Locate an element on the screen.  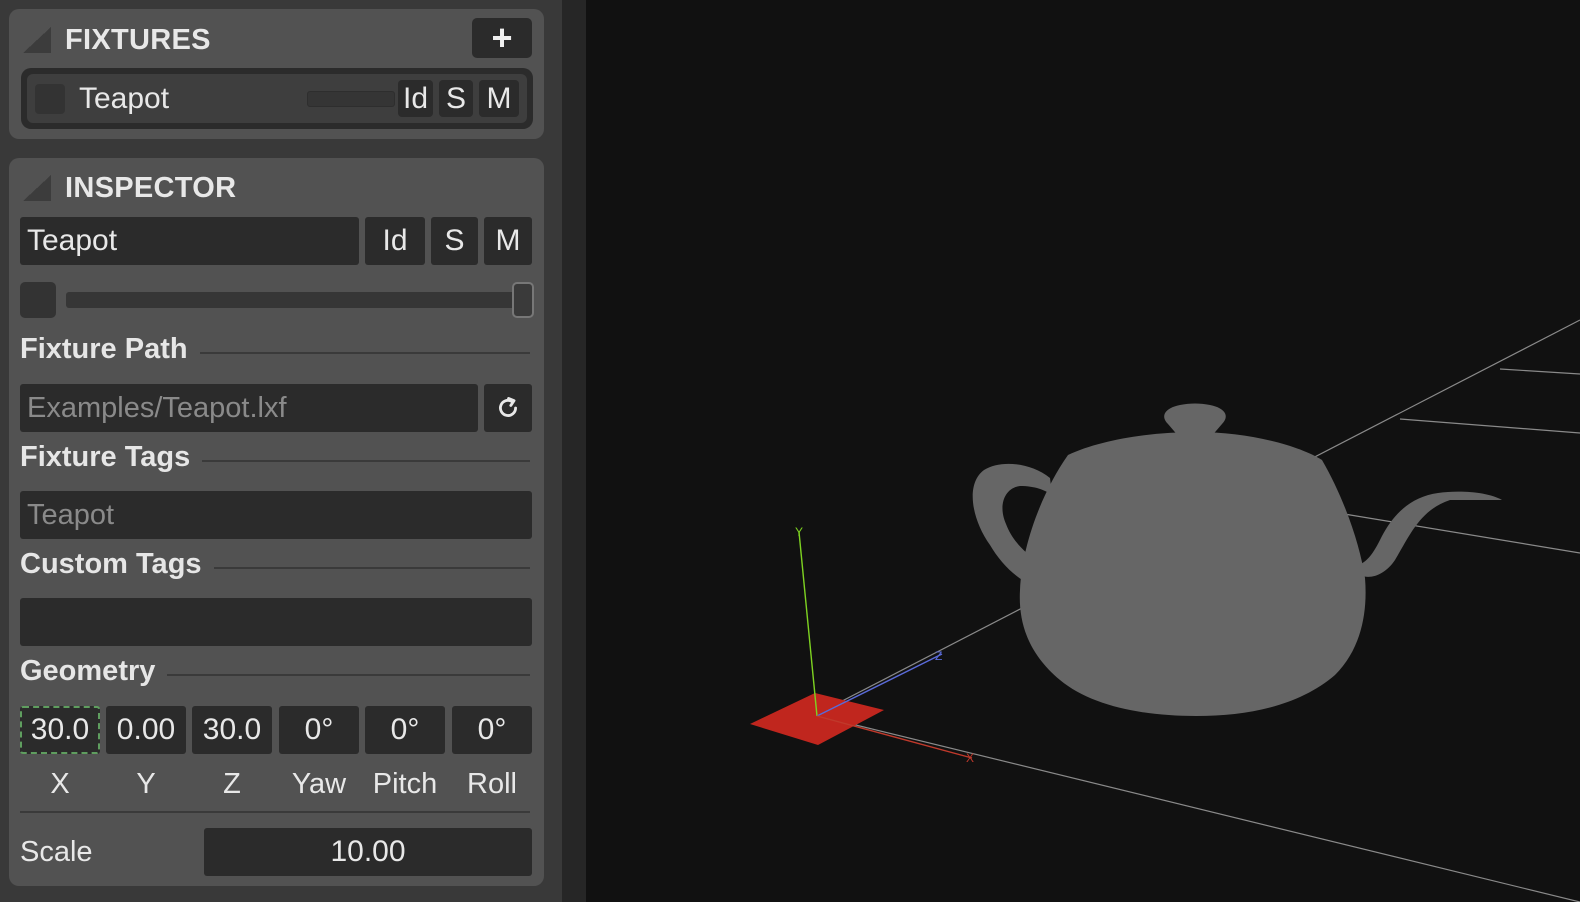
brightness-slider-handle is located at coordinates (523, 300).